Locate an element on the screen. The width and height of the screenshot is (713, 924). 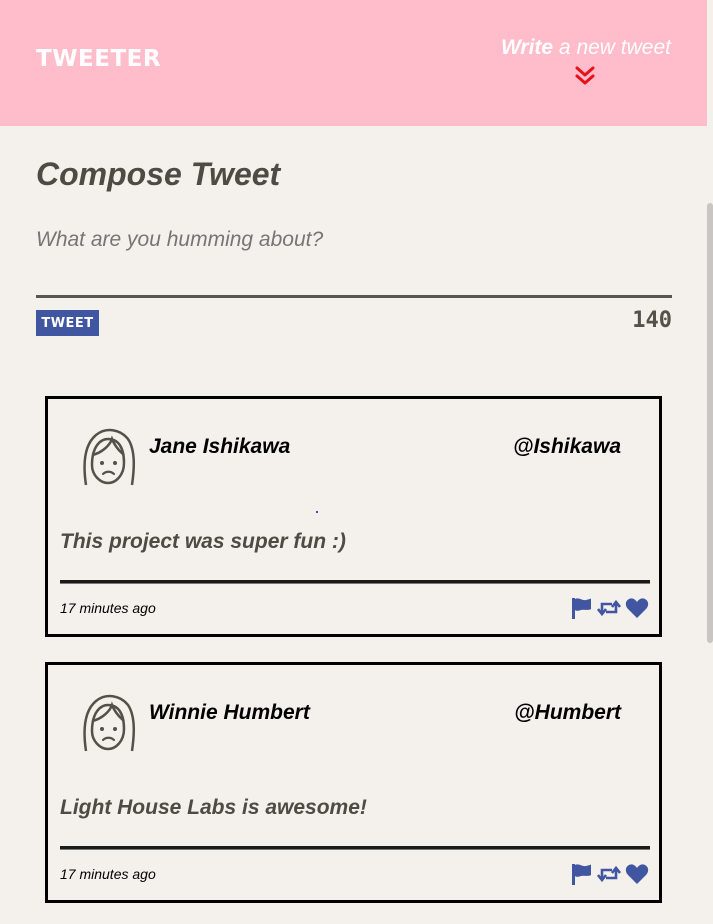
tweet-body: This project was super fun :) is located at coordinates (203, 541).